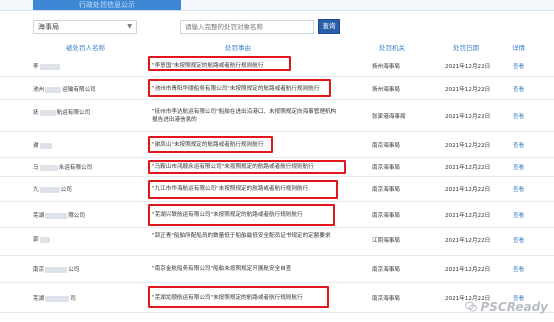 This screenshot has width=554, height=322. What do you see at coordinates (47, 66) in the screenshot?
I see `party-name: 李` at bounding box center [47, 66].